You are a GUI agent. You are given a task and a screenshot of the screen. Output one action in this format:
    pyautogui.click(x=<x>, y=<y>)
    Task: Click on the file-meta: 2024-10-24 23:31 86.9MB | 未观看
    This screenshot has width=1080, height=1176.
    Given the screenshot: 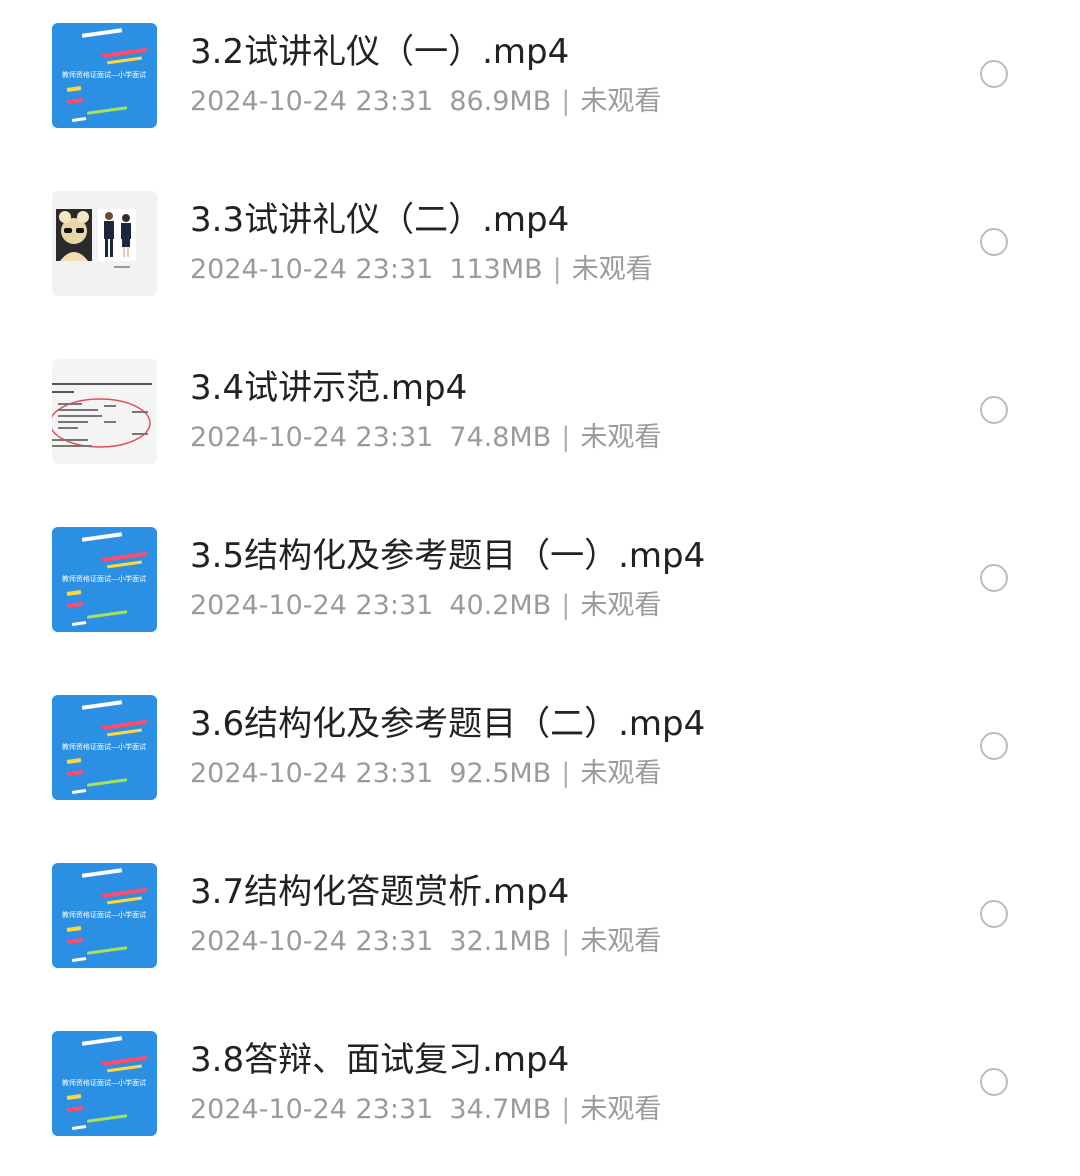 What is the action you would take?
    pyautogui.click(x=425, y=102)
    